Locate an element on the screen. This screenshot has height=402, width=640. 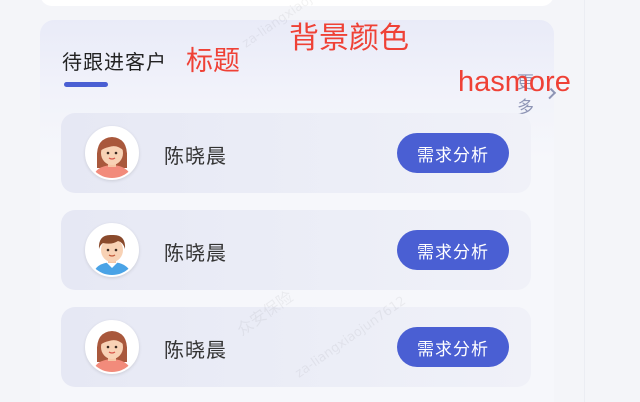
male-avatar-icon is located at coordinates (112, 250).